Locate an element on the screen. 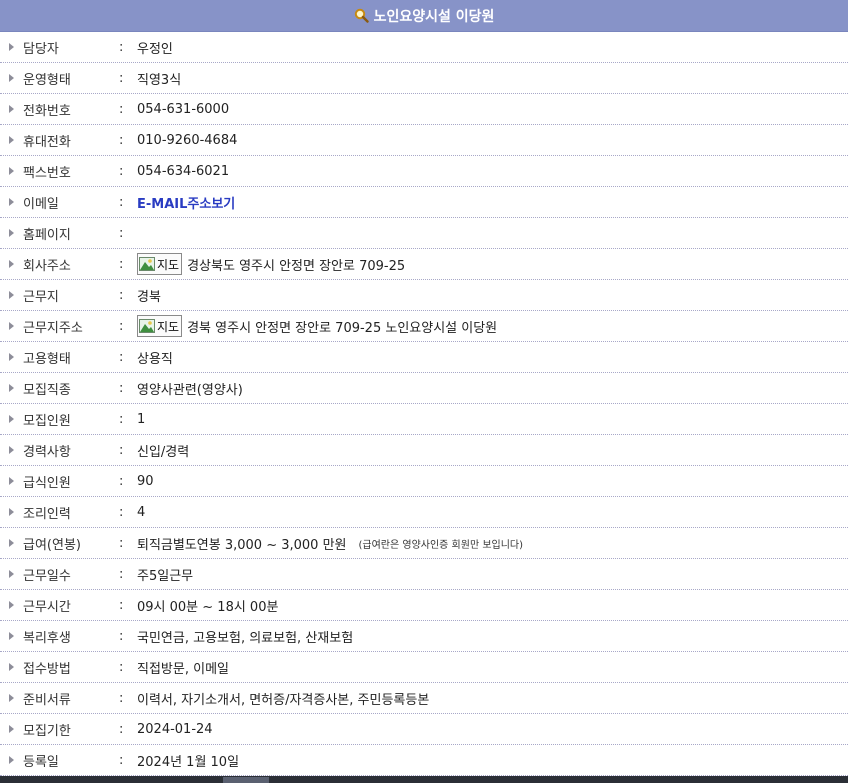  row-value-text: 퇴직금별도연봉 3,000 ~ 3,000 만원 is located at coordinates (242, 545).